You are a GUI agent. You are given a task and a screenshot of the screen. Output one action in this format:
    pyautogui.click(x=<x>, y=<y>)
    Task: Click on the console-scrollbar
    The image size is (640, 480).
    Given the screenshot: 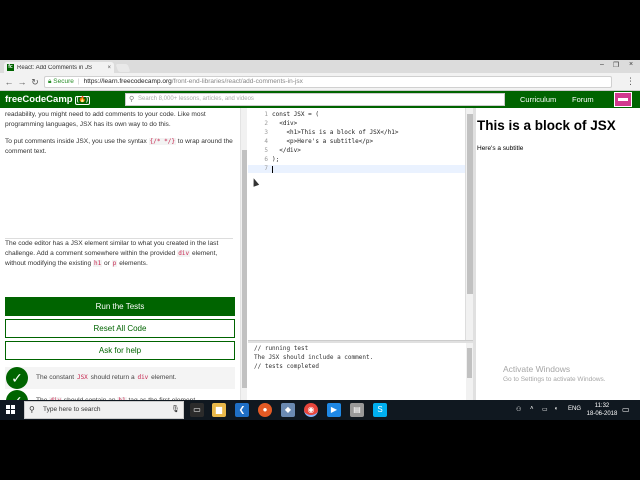 What is the action you would take?
    pyautogui.click(x=469, y=371)
    